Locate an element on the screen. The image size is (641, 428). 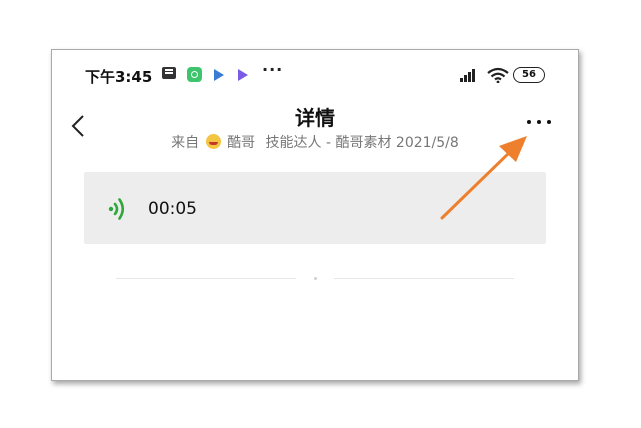
voice-wave-icon is located at coordinates (116, 209).